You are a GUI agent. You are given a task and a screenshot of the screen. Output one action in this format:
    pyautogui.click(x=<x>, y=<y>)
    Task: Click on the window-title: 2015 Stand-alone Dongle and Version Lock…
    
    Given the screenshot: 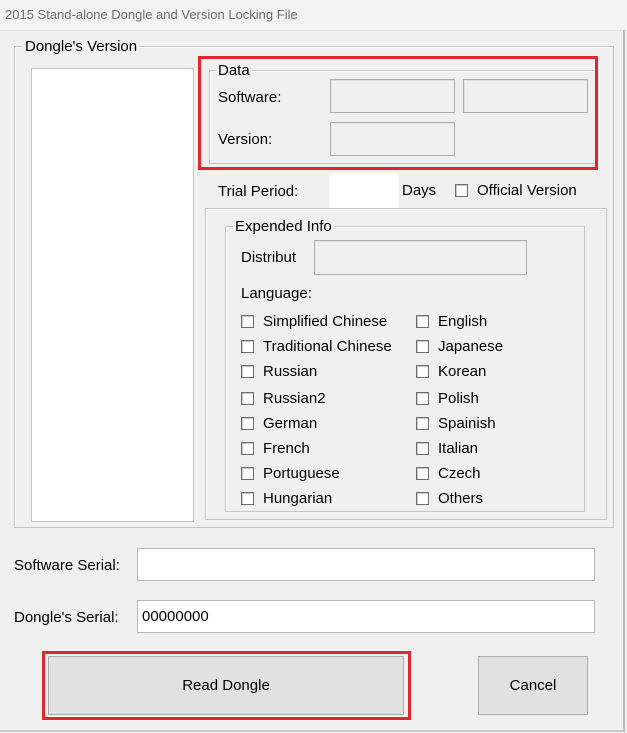 What is the action you would take?
    pyautogui.click(x=151, y=14)
    